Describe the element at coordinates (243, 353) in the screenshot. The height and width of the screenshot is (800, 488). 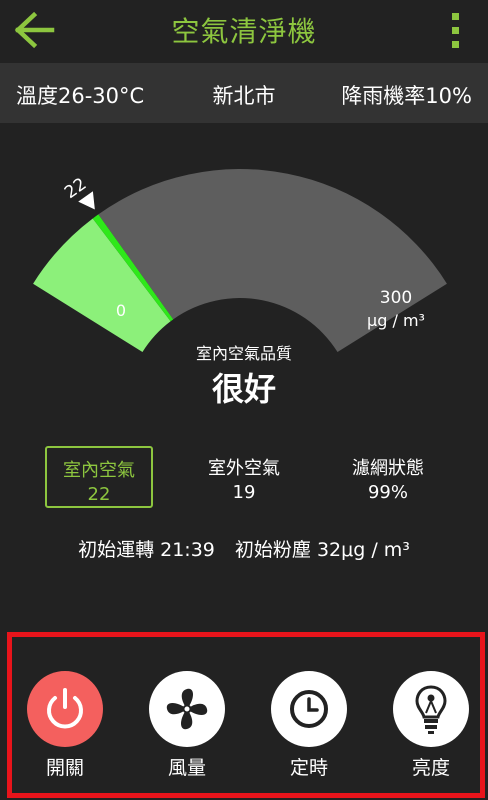
I see `quality-label: 室內空氣品質` at that location.